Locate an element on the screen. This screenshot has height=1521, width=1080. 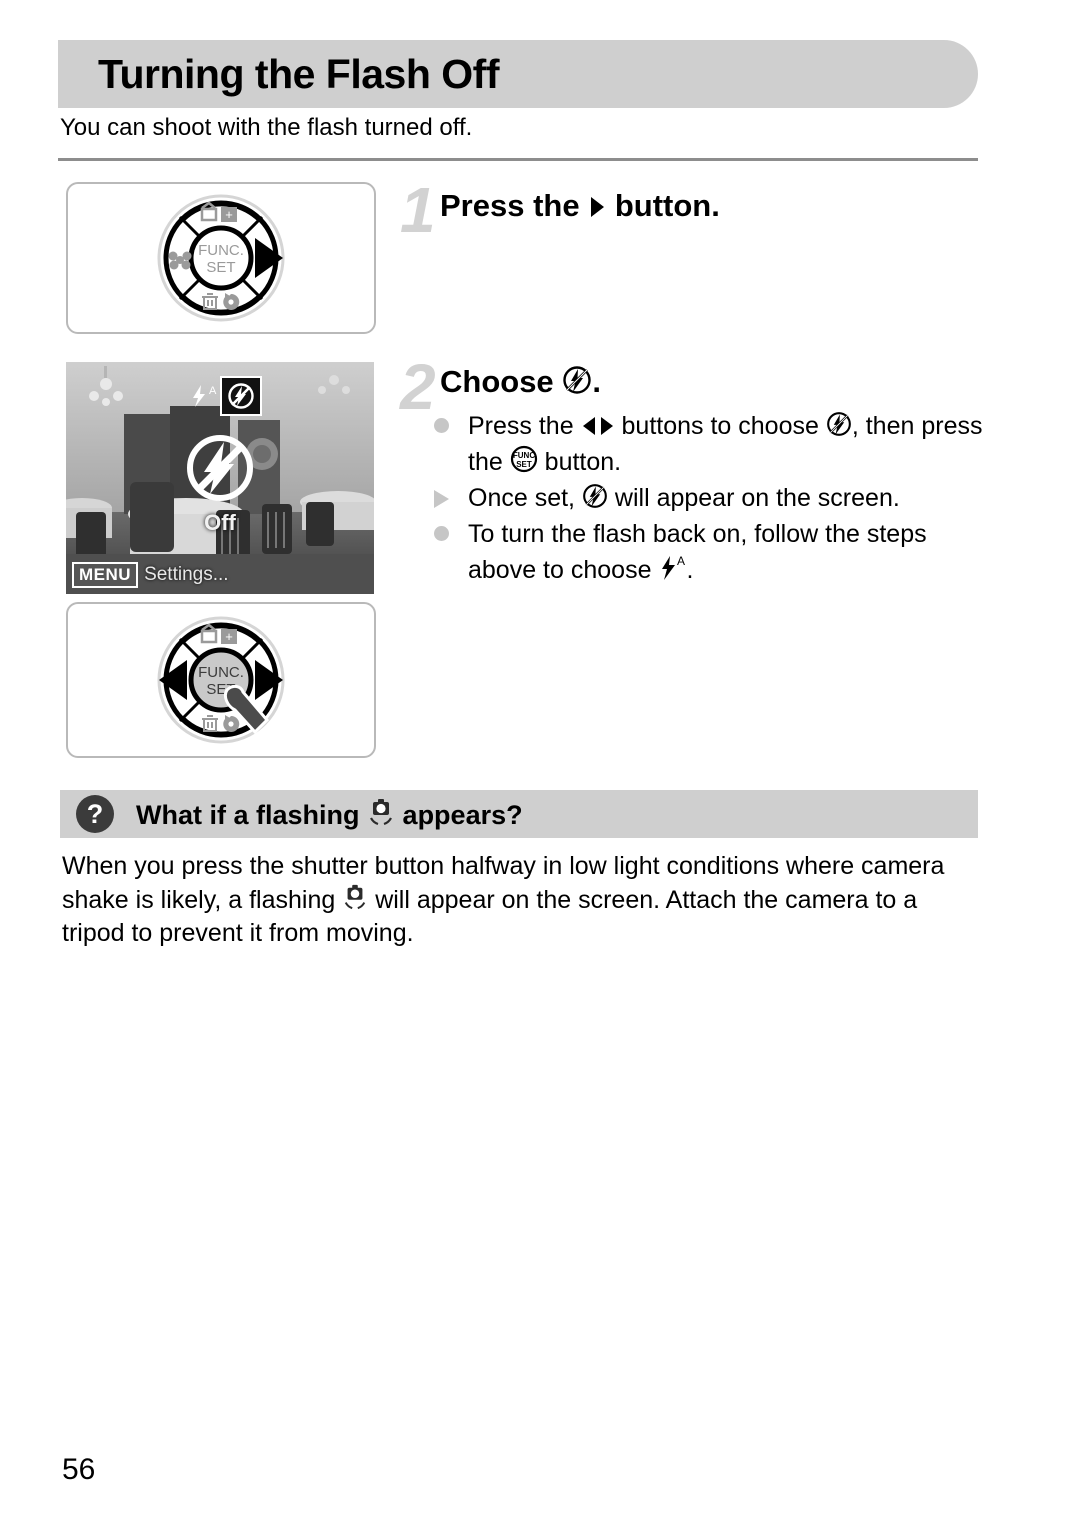
control-dial-left-right-icon: FUNC. SET + is located at coordinates (221, 680).